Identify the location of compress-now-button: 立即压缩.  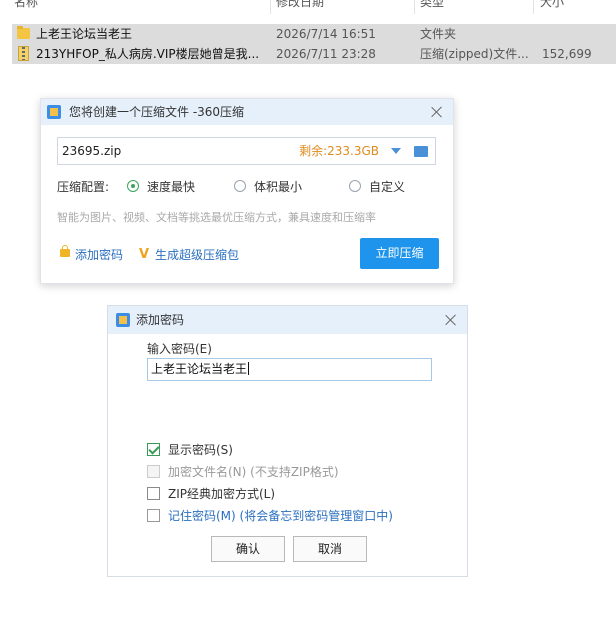
(399, 253).